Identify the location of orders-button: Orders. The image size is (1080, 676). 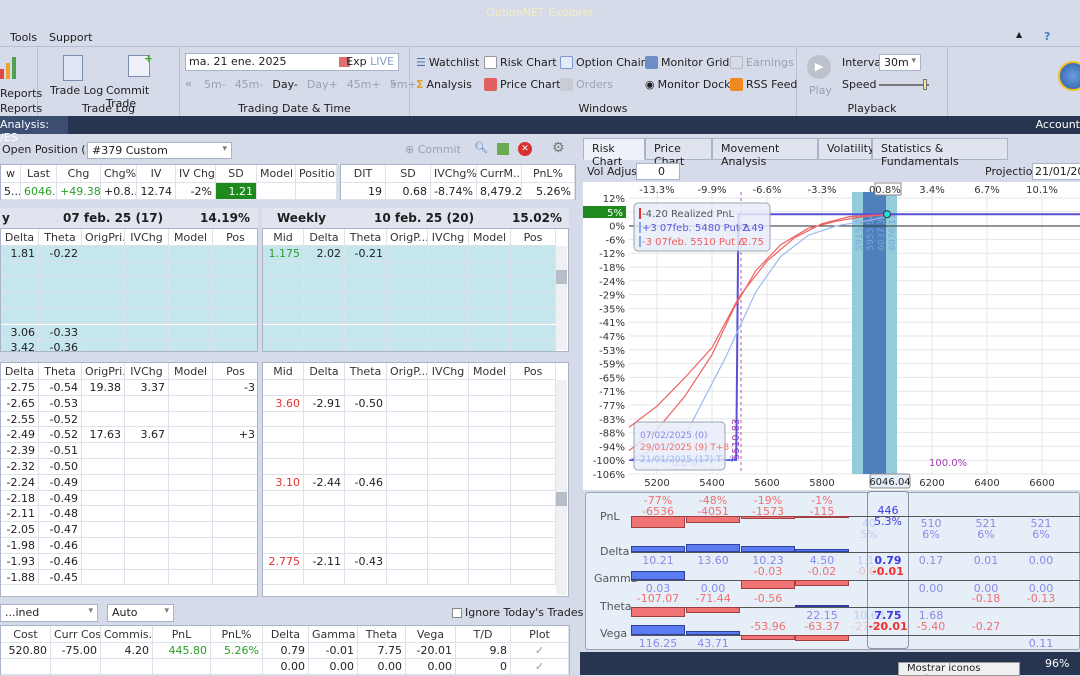
(586, 84).